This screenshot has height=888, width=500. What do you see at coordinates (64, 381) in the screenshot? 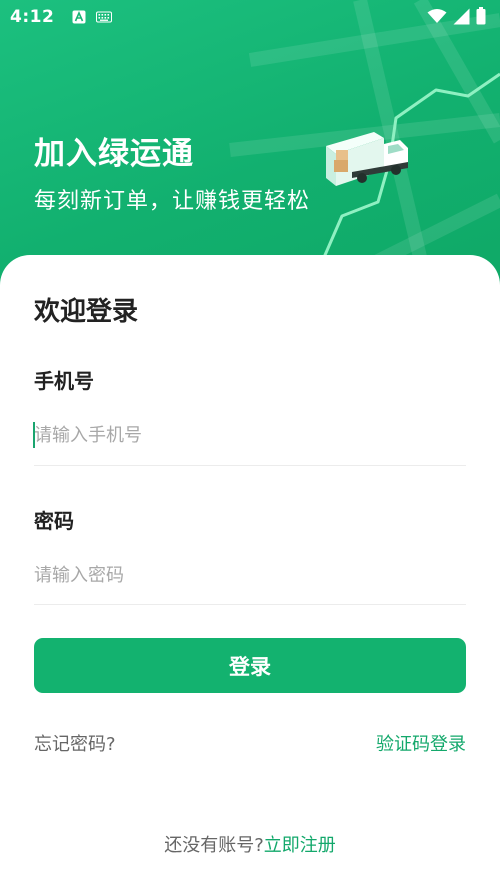
I see `phone-label: 手机号` at bounding box center [64, 381].